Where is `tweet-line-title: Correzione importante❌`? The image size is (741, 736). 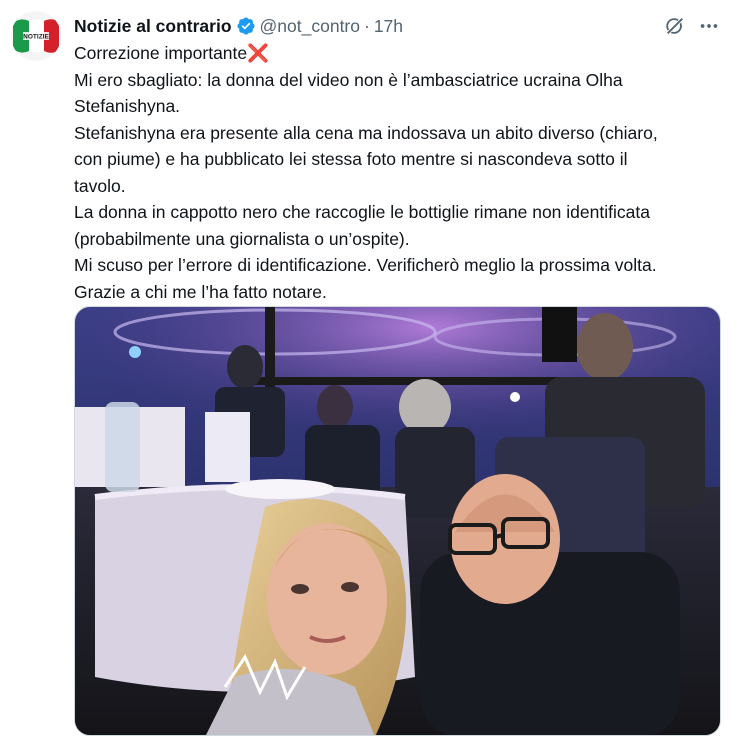
tweet-line-title: Correzione importante❌ is located at coordinates (404, 53).